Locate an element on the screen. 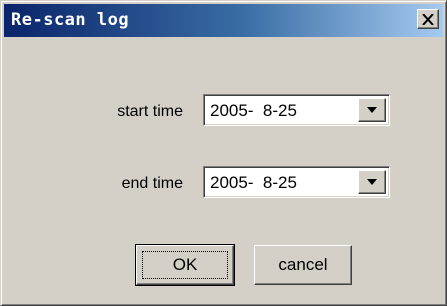 The height and width of the screenshot is (306, 447). focus-rectangle is located at coordinates (185, 265).